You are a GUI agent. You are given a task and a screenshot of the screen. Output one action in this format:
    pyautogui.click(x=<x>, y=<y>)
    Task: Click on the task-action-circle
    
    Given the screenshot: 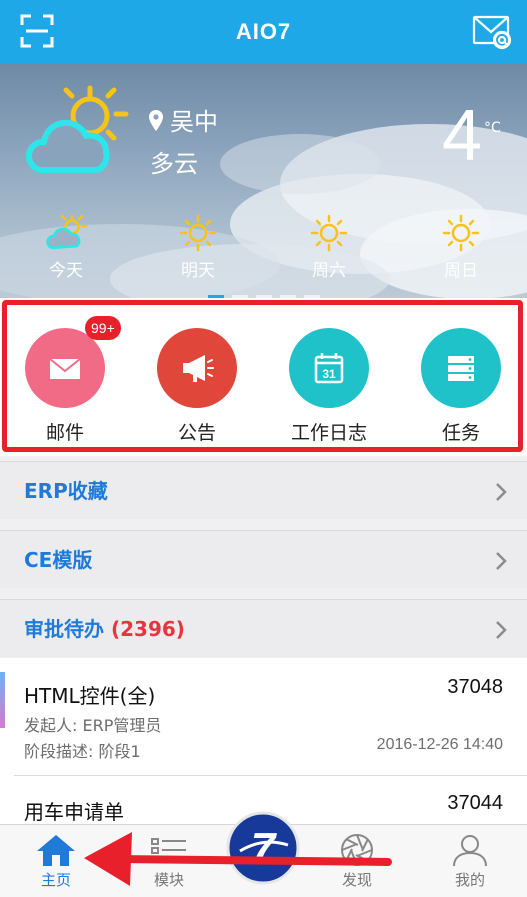 What is the action you would take?
    pyautogui.click(x=461, y=368)
    